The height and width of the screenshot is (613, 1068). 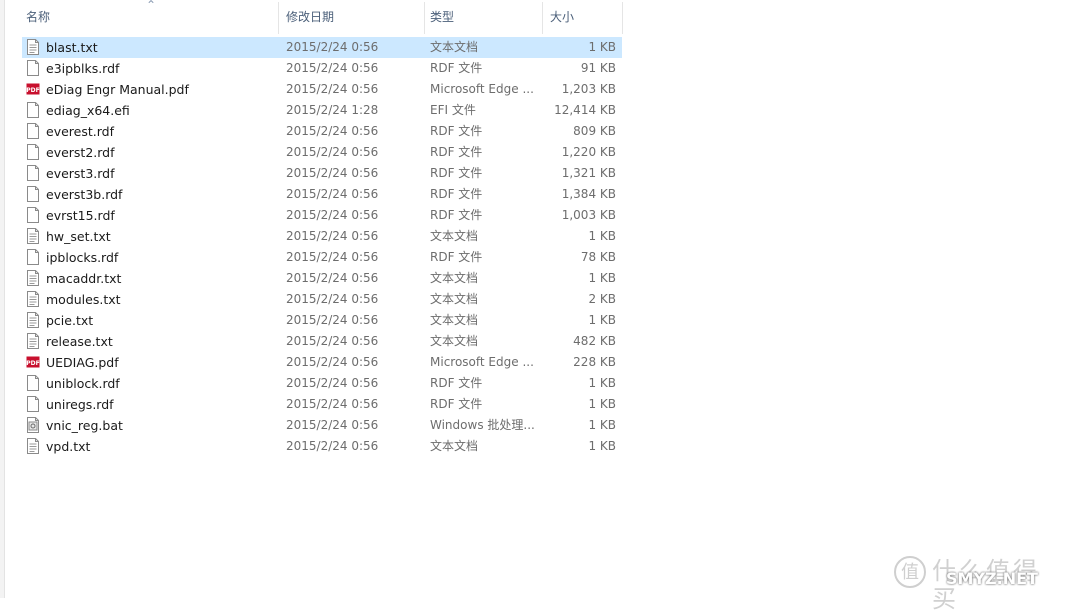 What do you see at coordinates (38, 17) in the screenshot?
I see `column-header-name-label: 名称` at bounding box center [38, 17].